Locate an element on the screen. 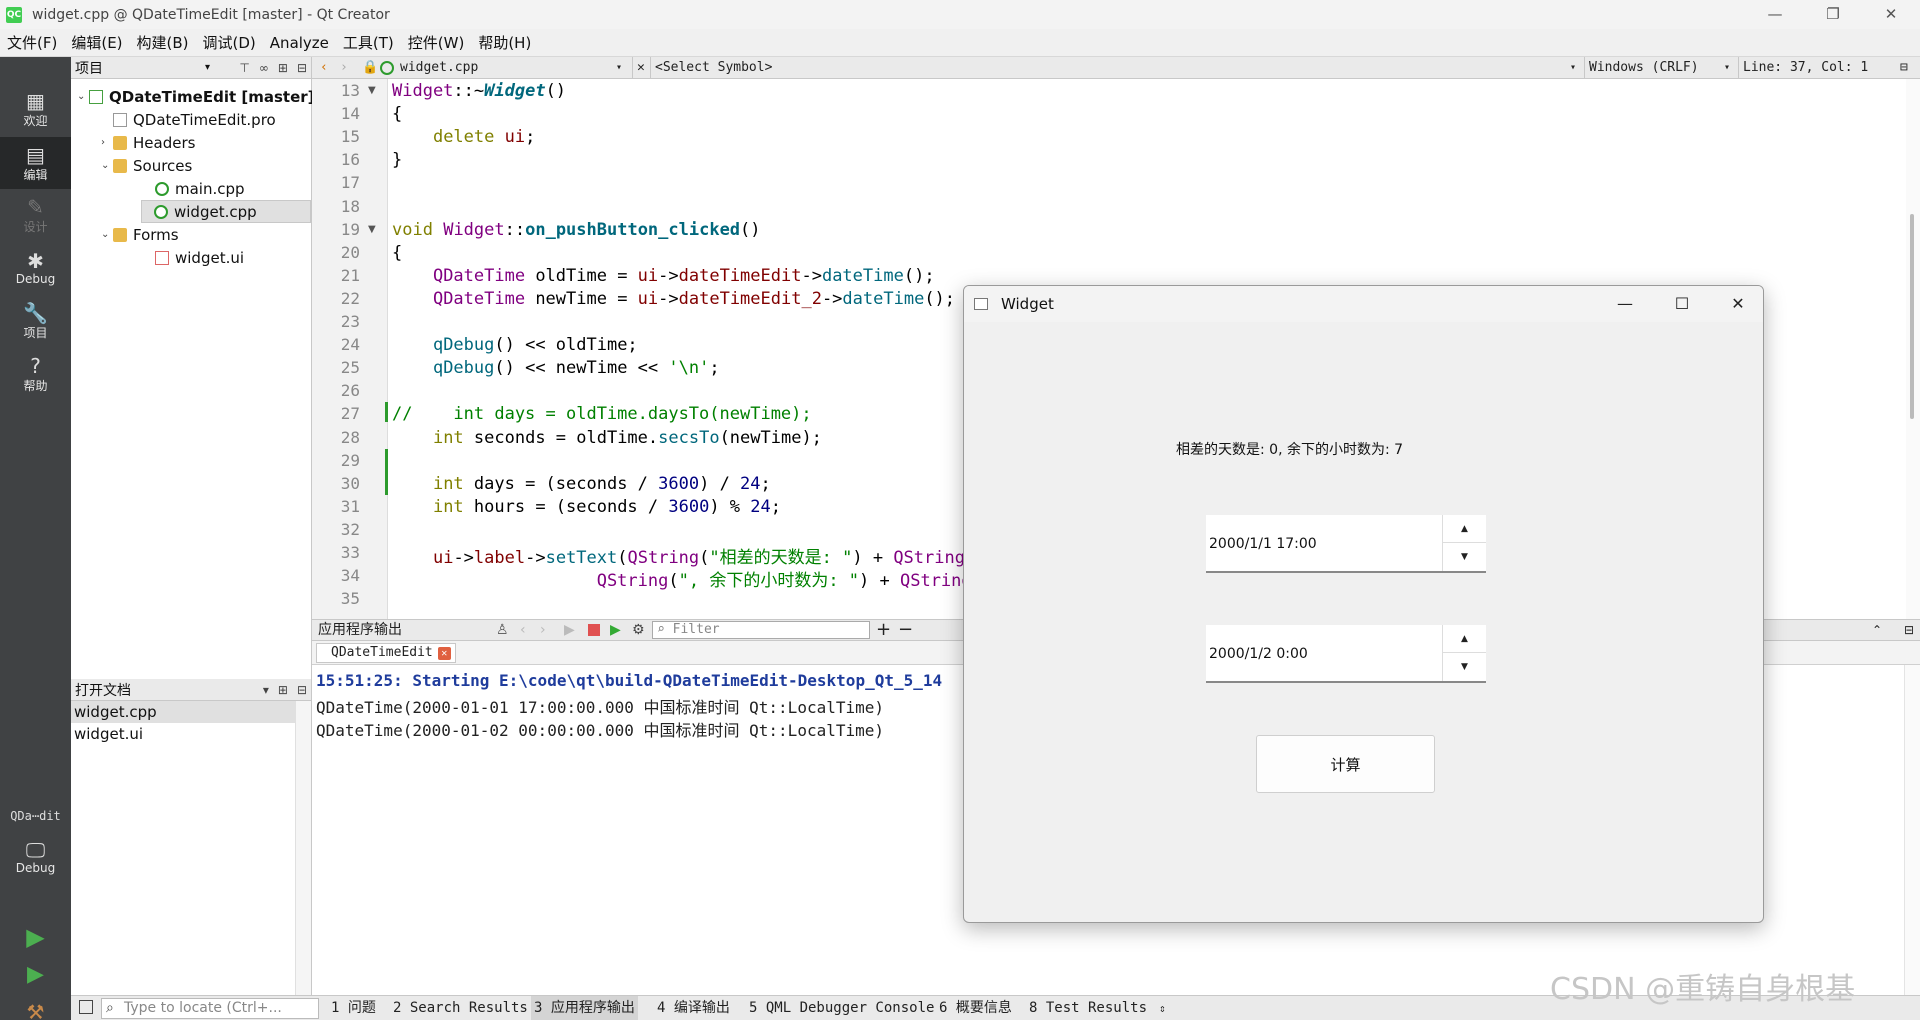  editor-scrollbar-thumb is located at coordinates (1912, 316).